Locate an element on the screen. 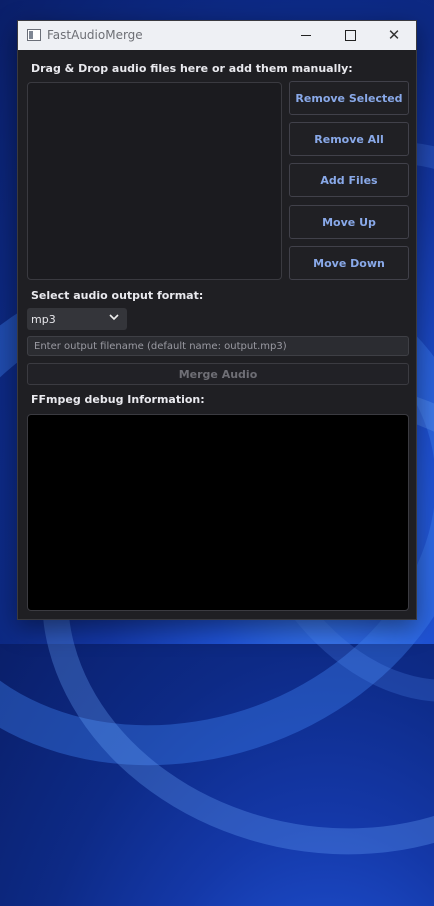  remove-all-button: Remove All is located at coordinates (349, 139).